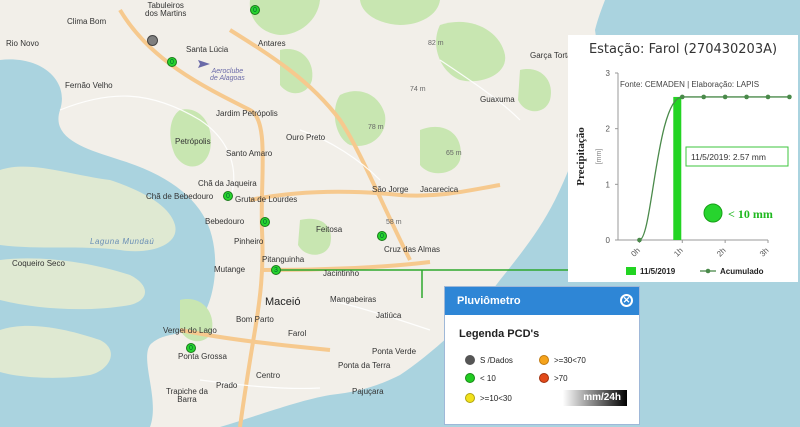 The image size is (800, 427). What do you see at coordinates (599, 157) in the screenshot?
I see `y-axis-unit: [mm]` at bounding box center [599, 157].